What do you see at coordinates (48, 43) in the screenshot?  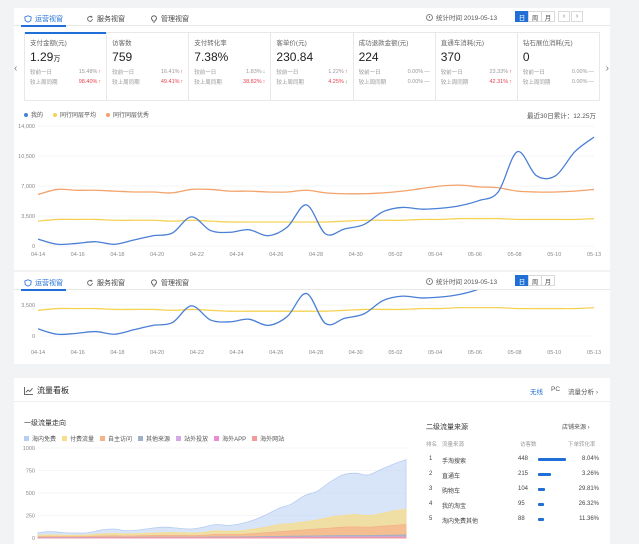 I see `metric-label: 支付金额(元)` at bounding box center [48, 43].